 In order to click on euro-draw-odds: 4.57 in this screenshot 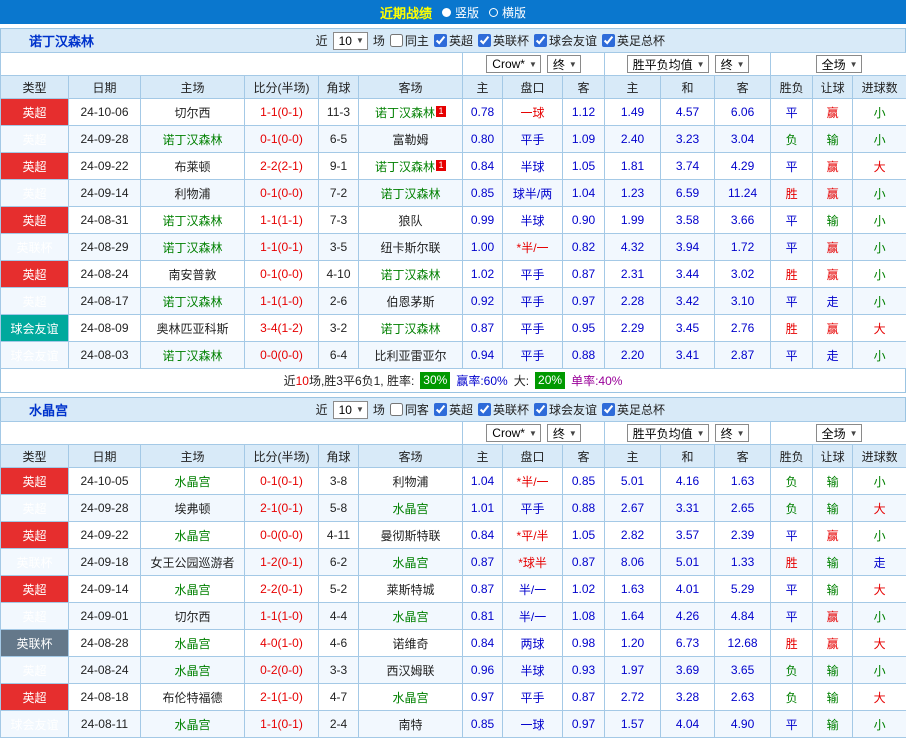, I will do `click(688, 112)`.